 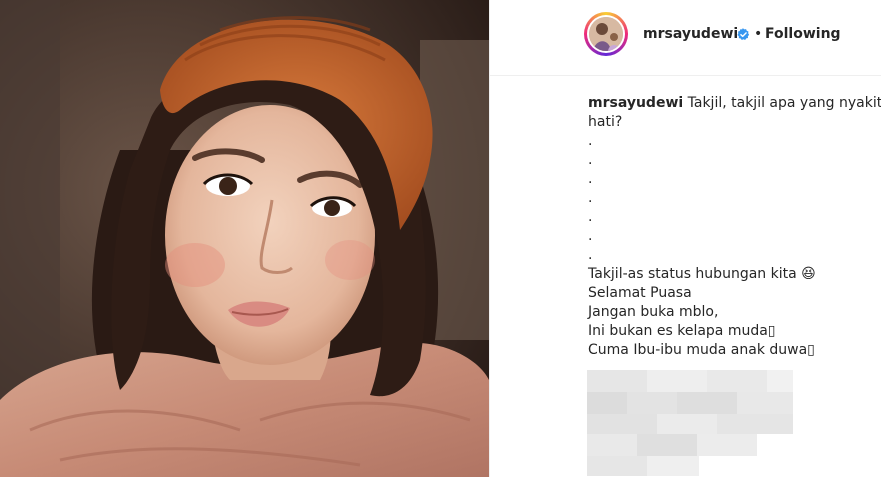 What do you see at coordinates (640, 293) in the screenshot?
I see `caption-line: Selamat Puasa` at bounding box center [640, 293].